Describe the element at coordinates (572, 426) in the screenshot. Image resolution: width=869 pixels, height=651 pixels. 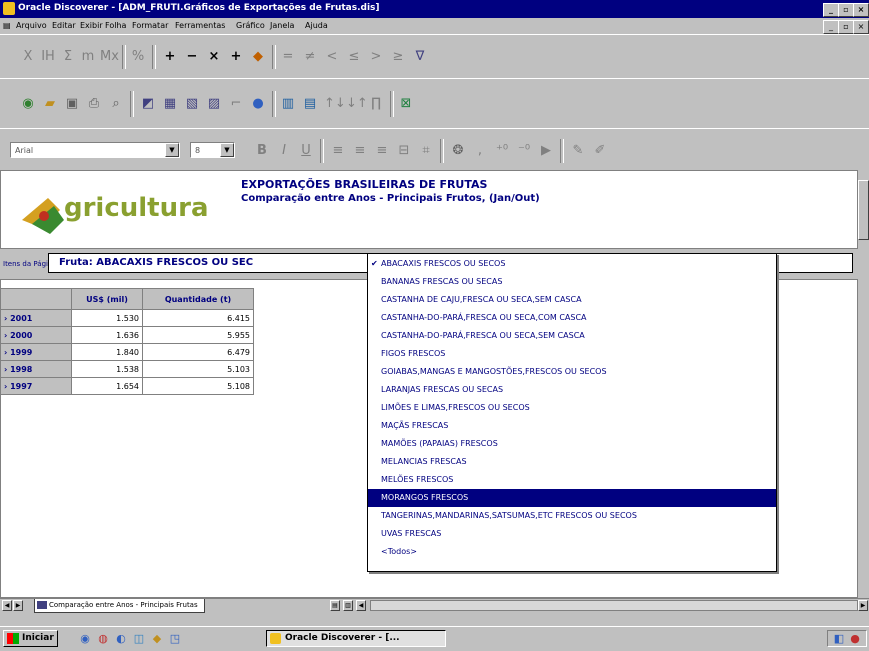
I see `dropdown-option: MAÇÃS FRESCAS` at that location.